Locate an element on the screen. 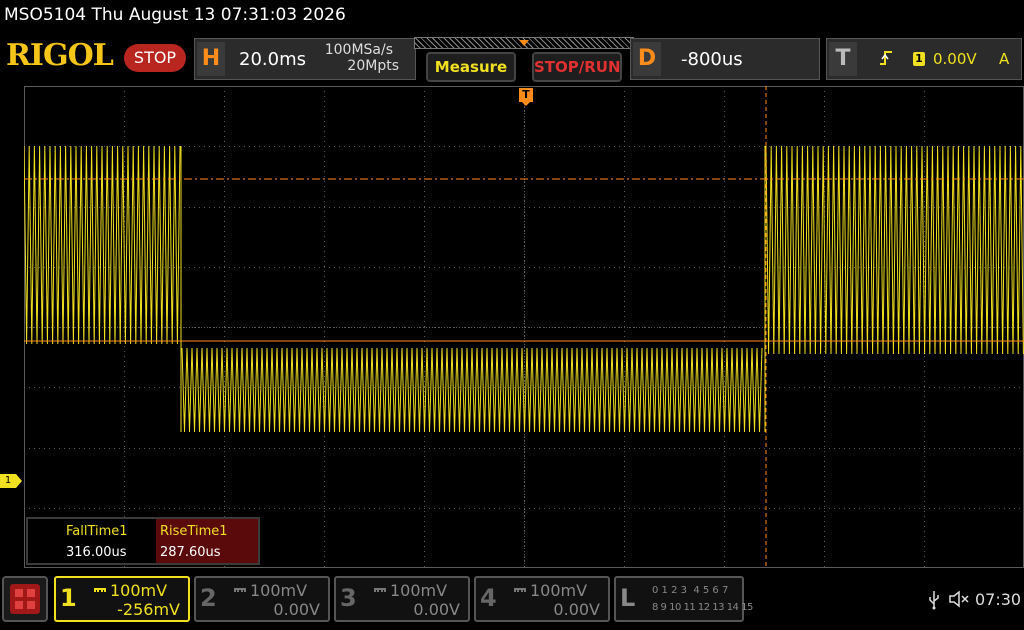 This screenshot has width=1024, height=630. ch1-level-marker: 1 is located at coordinates (11, 481).